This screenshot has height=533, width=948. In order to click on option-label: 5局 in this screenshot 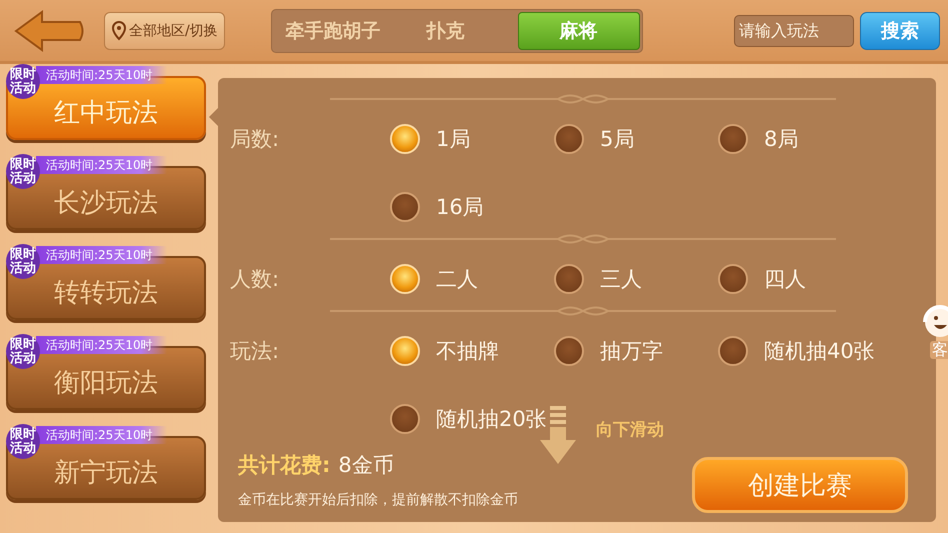, I will do `click(636, 139)`.